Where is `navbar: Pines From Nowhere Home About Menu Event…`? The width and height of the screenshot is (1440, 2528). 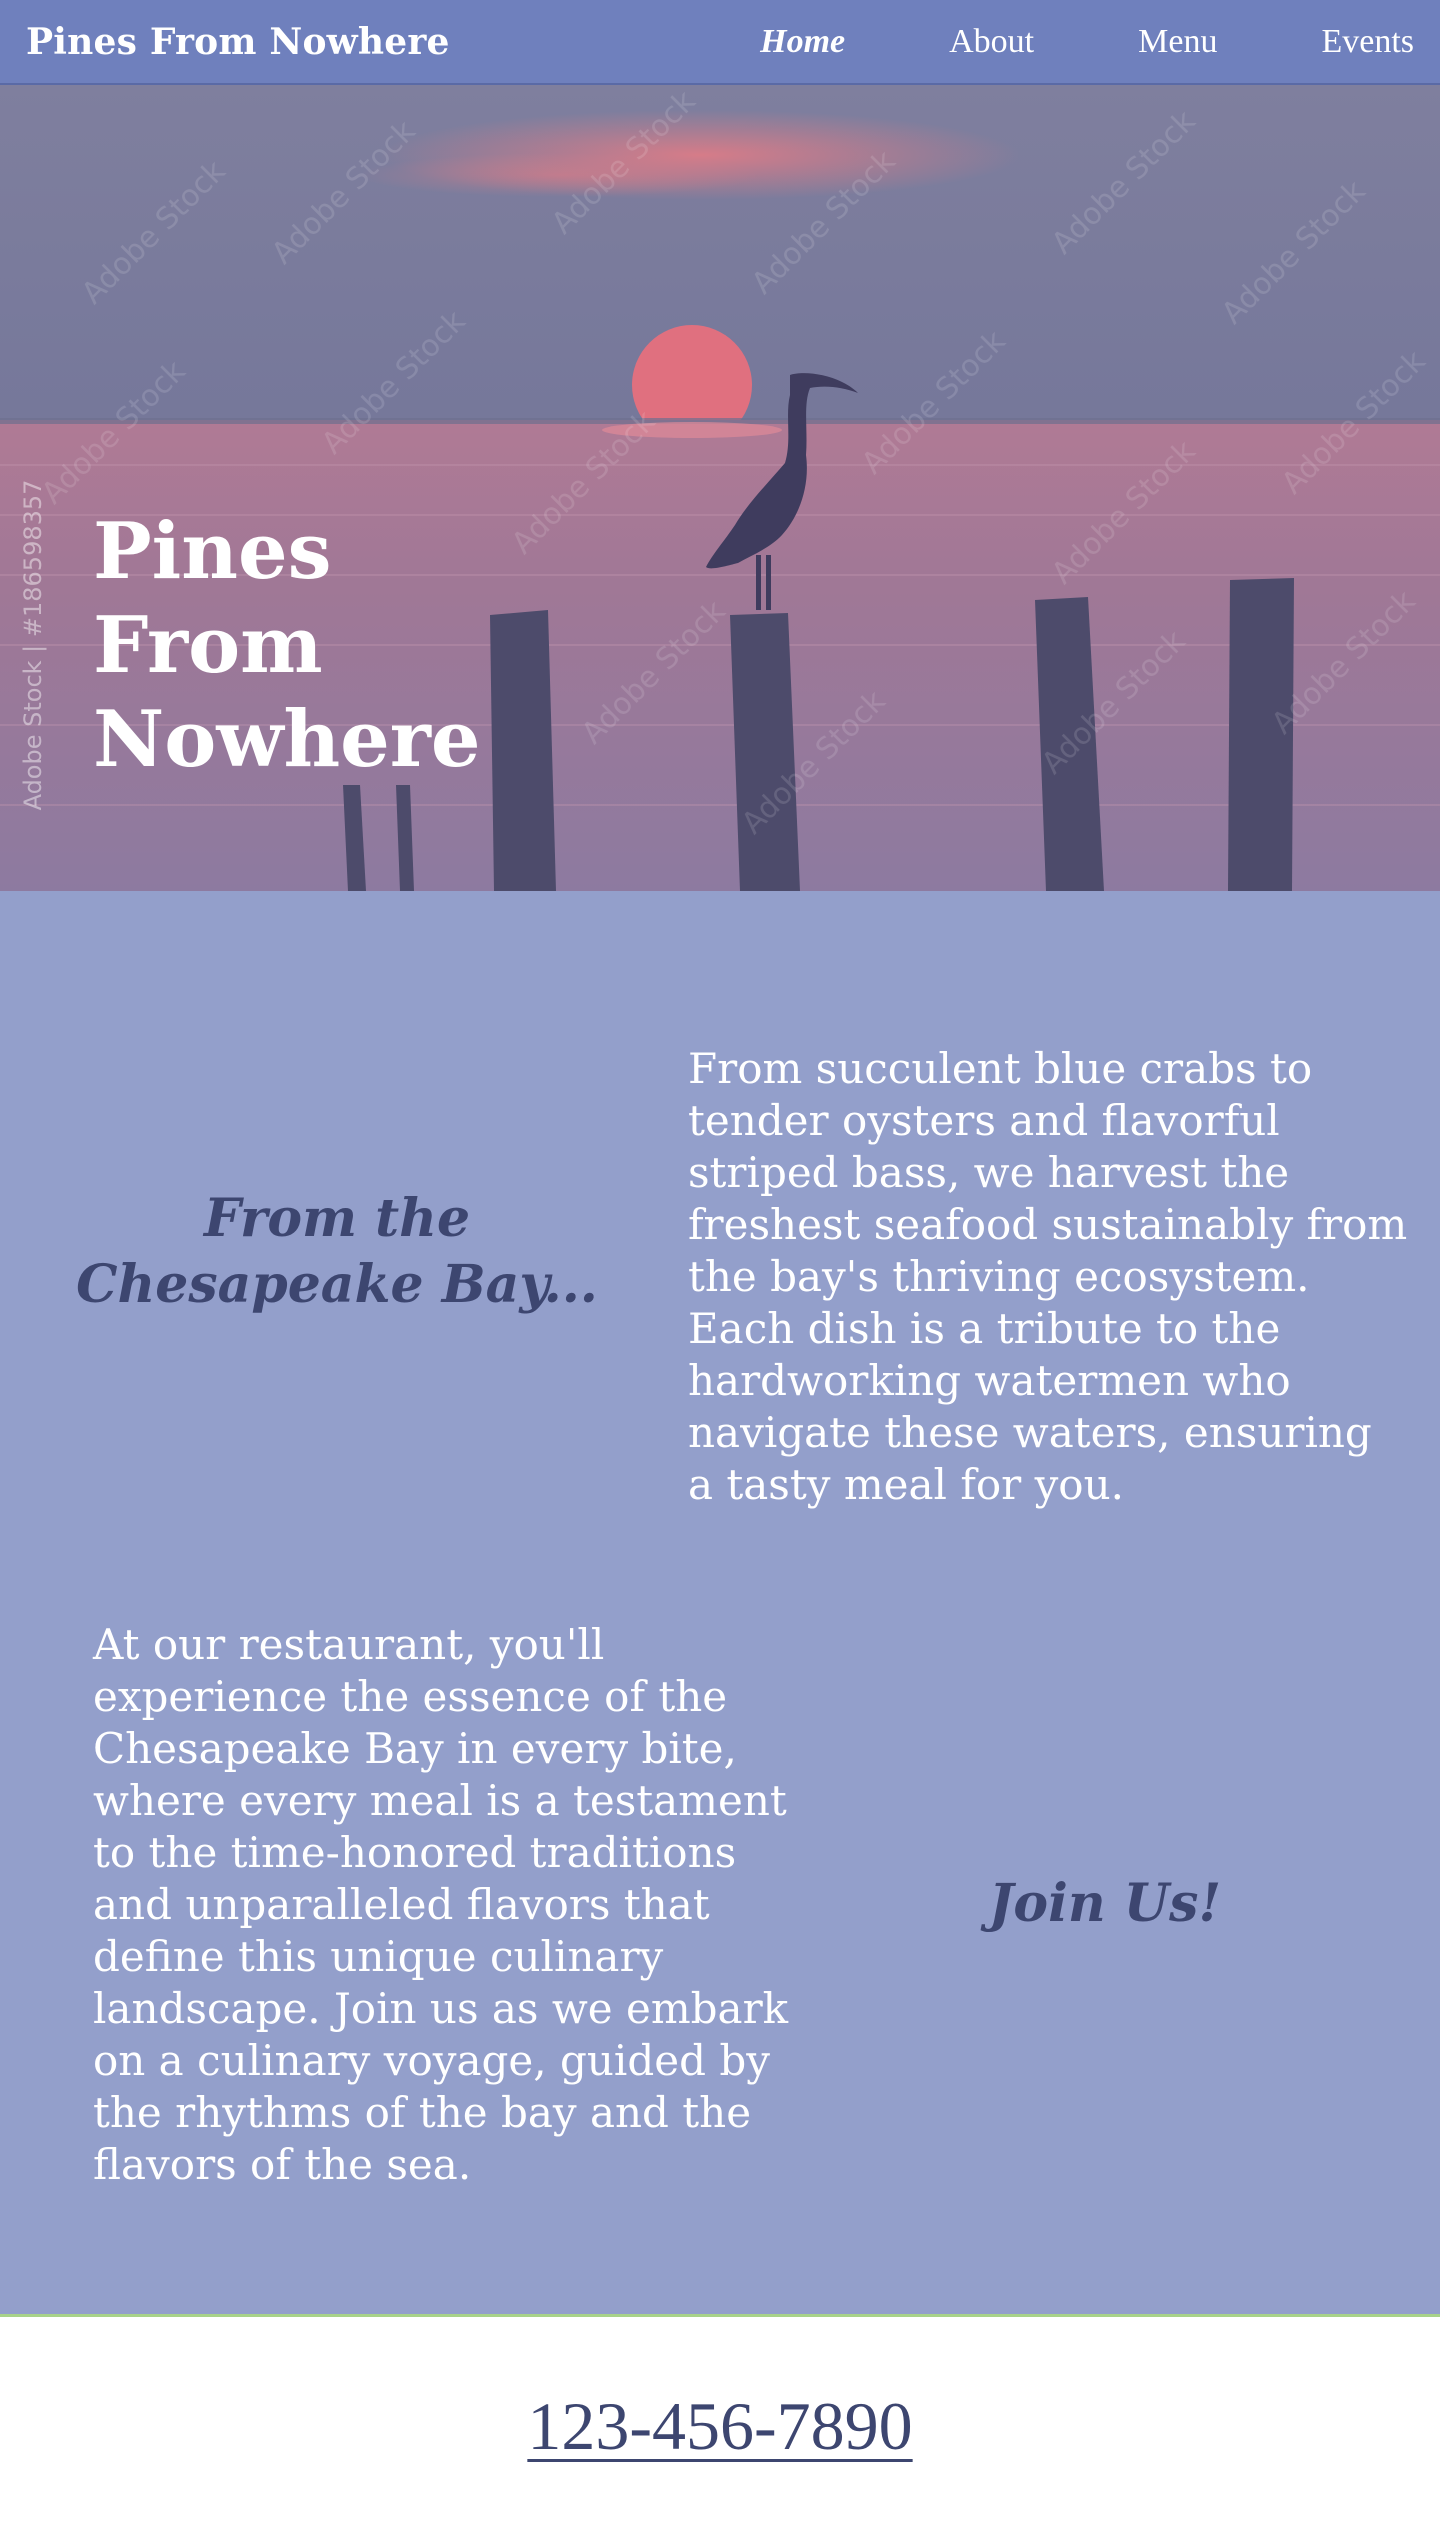
navbar: Pines From Nowhere Home About Menu Event… is located at coordinates (720, 42).